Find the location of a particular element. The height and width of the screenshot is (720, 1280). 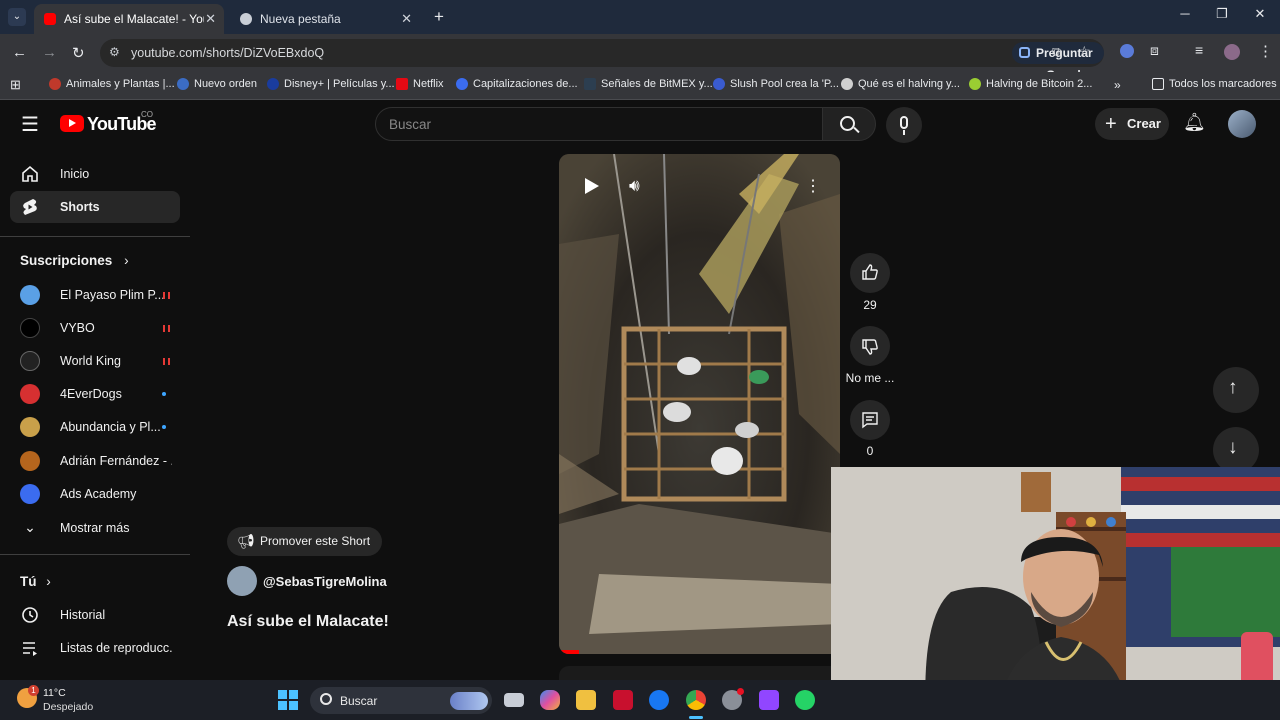

weather-condition: Despejado is located at coordinates (68, 707).